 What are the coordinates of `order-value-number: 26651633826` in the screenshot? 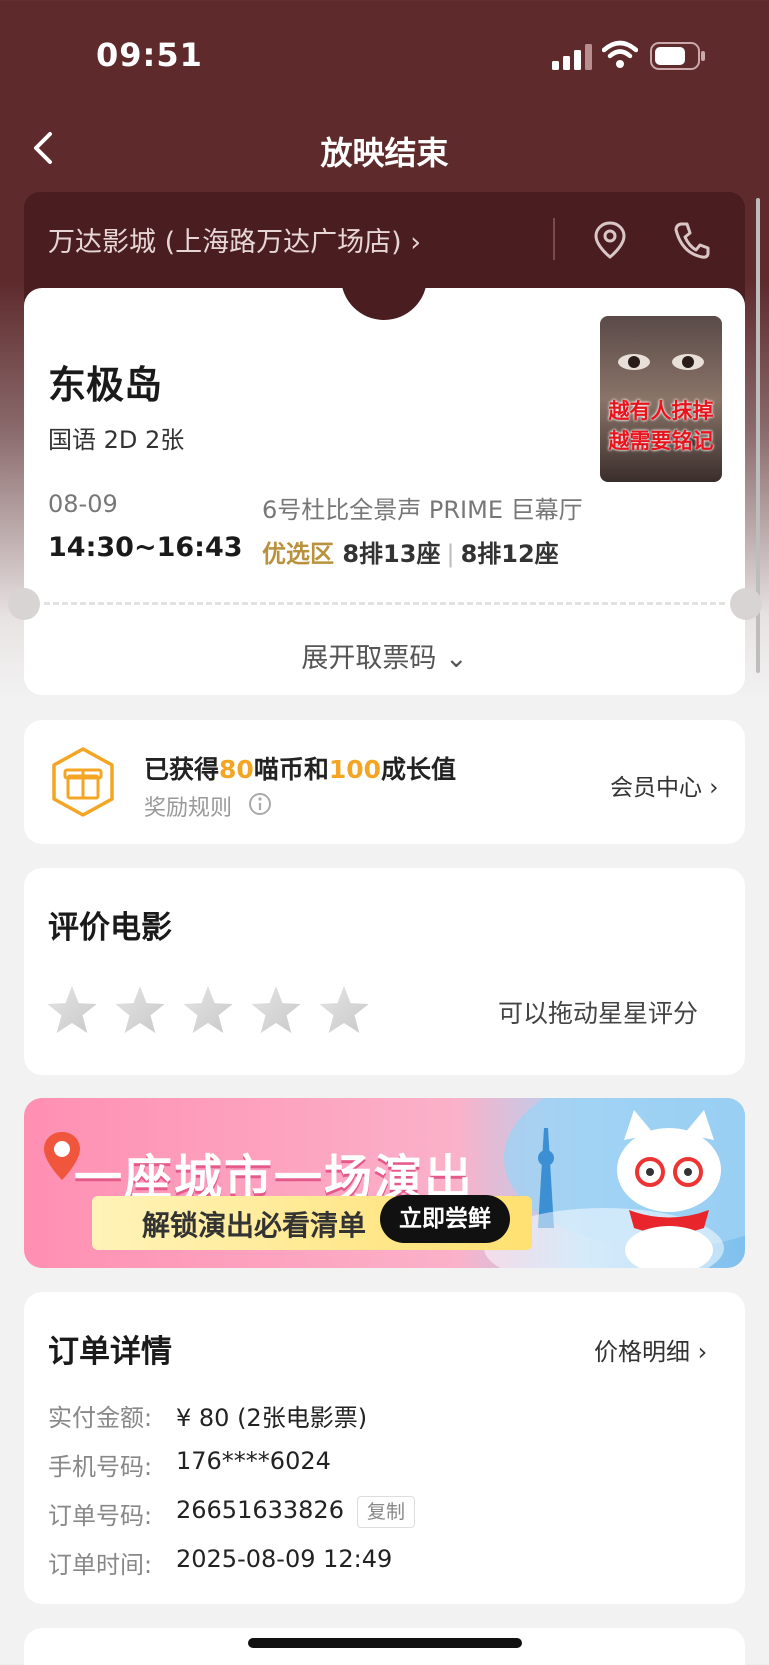 It's located at (260, 1510).